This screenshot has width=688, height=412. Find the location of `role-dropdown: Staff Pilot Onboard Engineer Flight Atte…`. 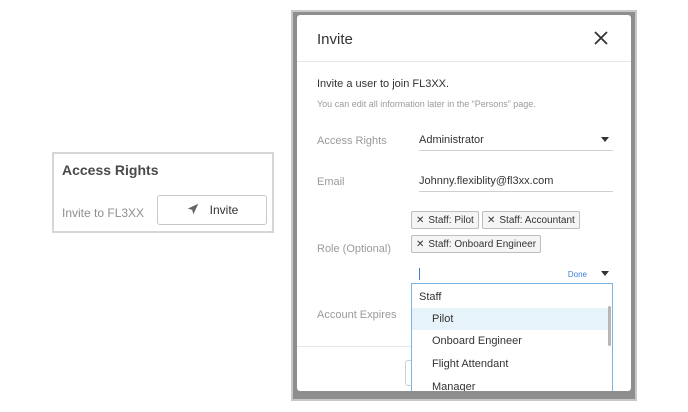

role-dropdown: Staff Pilot Onboard Engineer Flight Atte… is located at coordinates (512, 337).